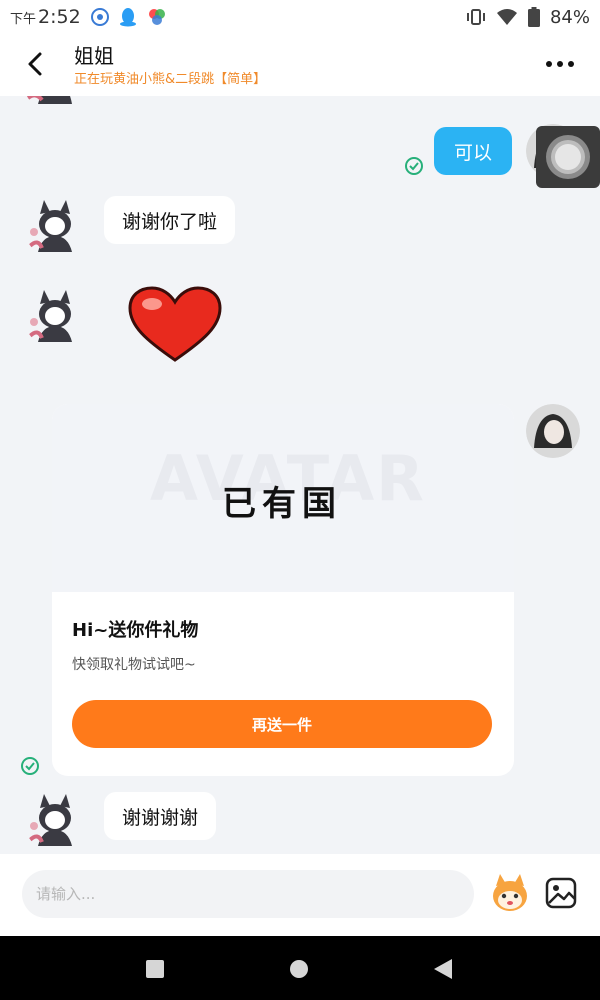 This screenshot has height=1000, width=600. Describe the element at coordinates (155, 969) in the screenshot. I see `recent-apps-icon` at that location.